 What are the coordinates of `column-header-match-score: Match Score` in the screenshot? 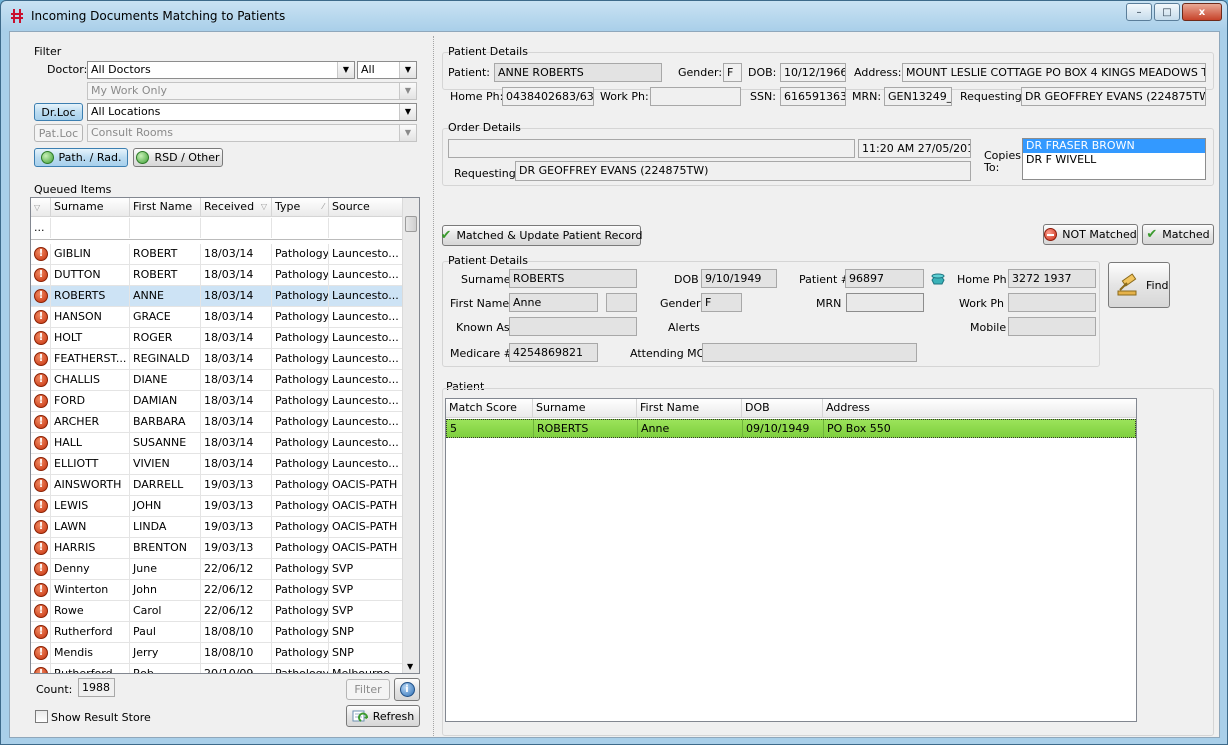 It's located at (489, 408).